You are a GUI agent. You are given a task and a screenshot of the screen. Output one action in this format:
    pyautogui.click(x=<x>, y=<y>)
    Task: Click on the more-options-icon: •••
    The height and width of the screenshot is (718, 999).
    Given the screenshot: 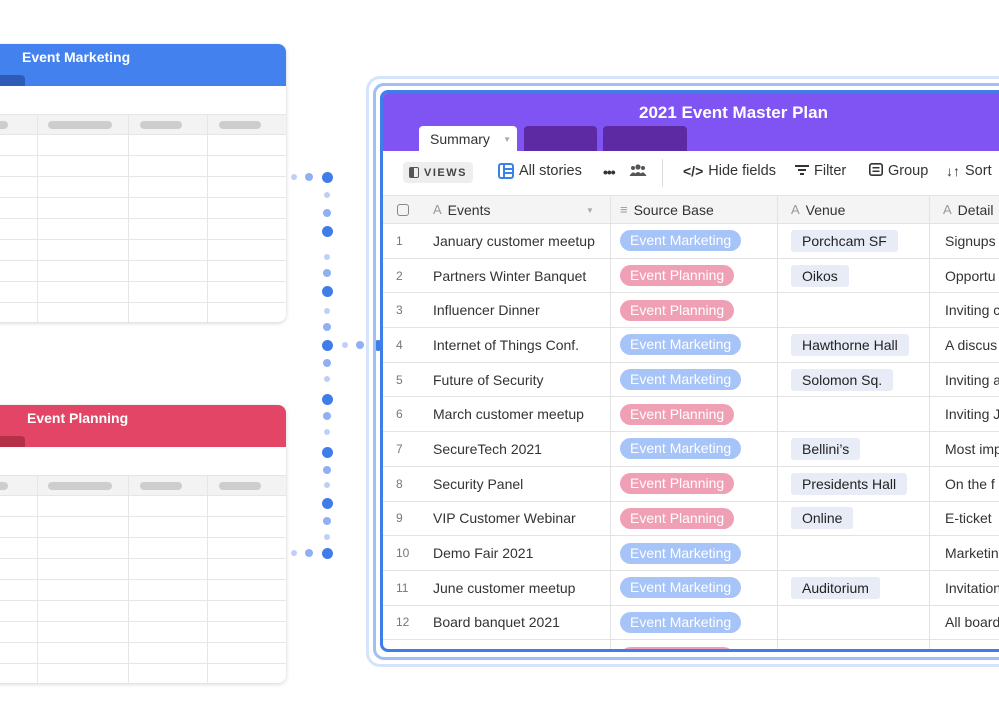 What is the action you would take?
    pyautogui.click(x=609, y=172)
    